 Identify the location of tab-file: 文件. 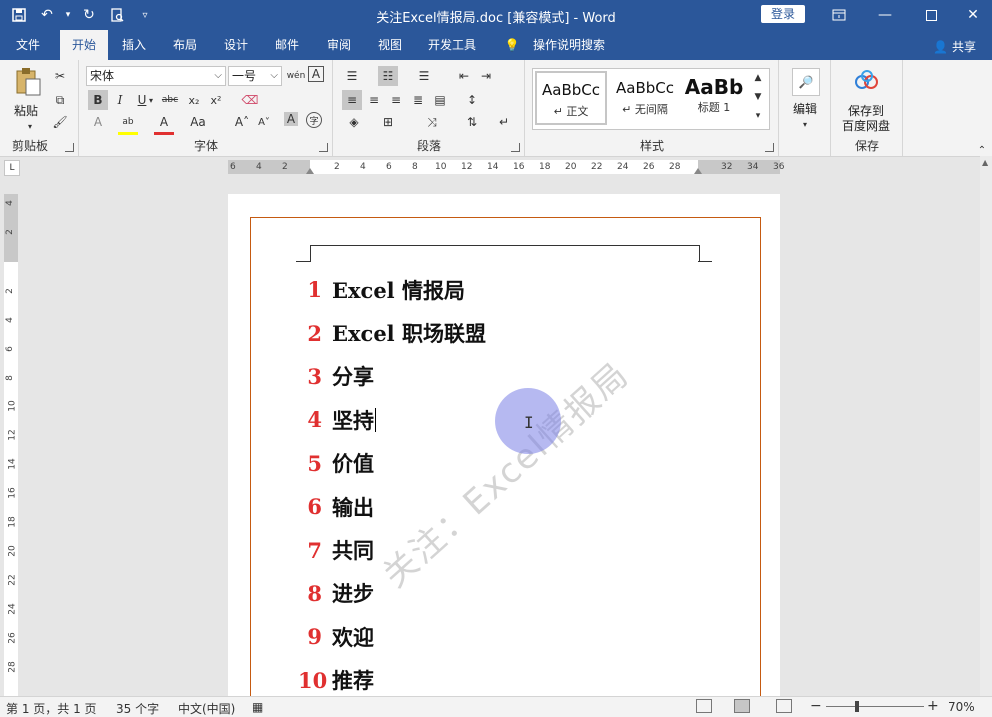
(28, 45).